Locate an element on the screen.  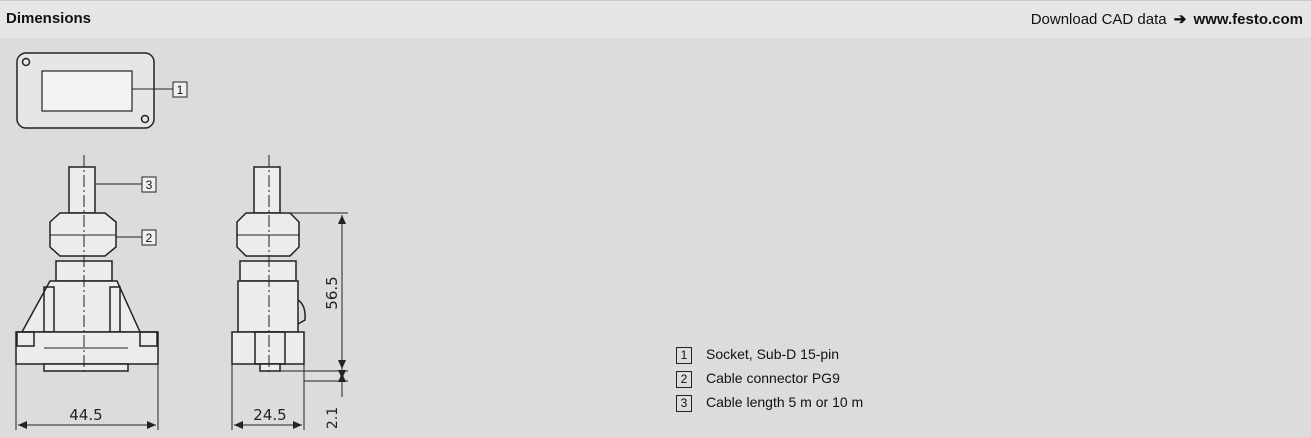
cad-download: Download CAD data ➔ www.festo.com is located at coordinates (1167, 19).